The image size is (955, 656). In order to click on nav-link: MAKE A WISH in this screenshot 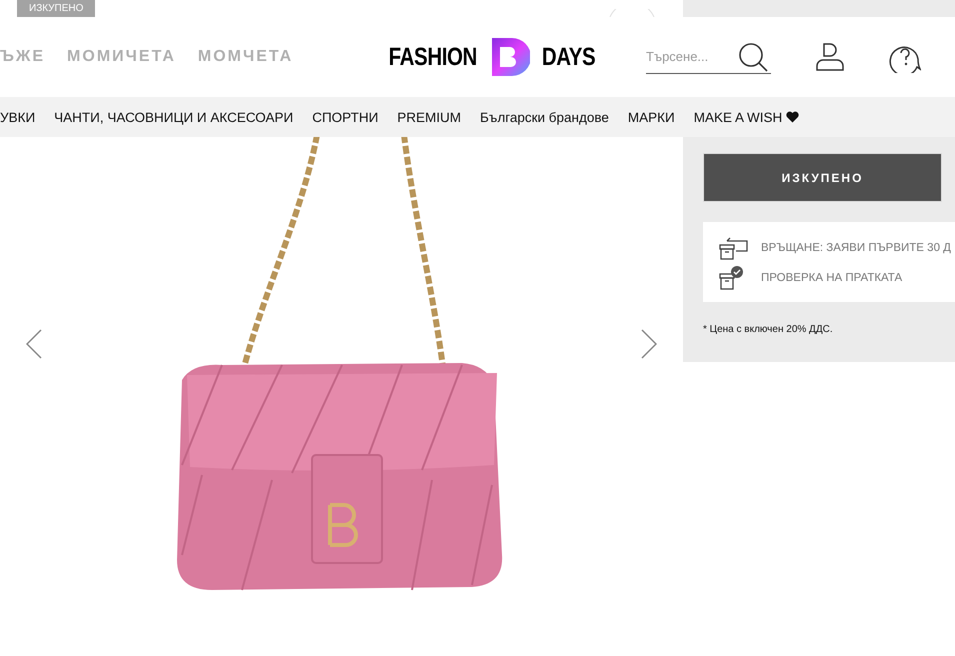, I will do `click(747, 117)`.